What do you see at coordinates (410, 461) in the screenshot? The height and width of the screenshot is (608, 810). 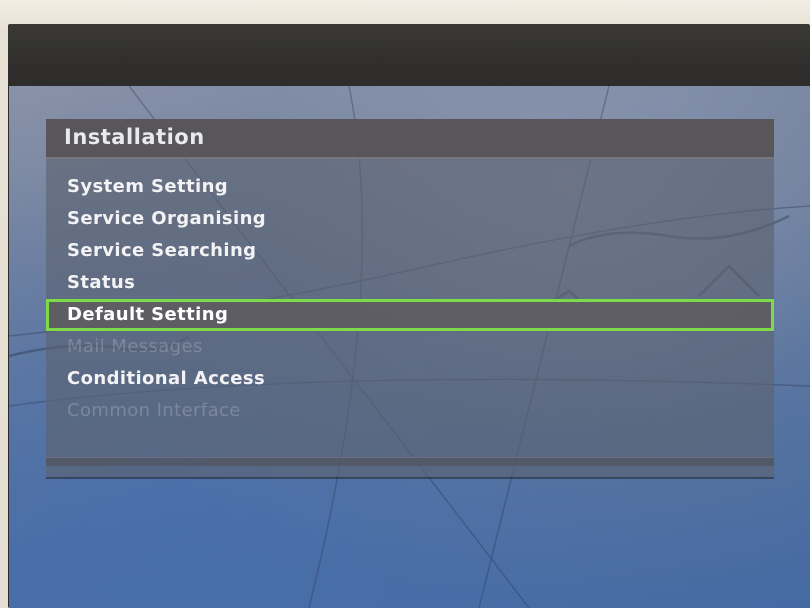 I see `panel-footer-bar` at bounding box center [410, 461].